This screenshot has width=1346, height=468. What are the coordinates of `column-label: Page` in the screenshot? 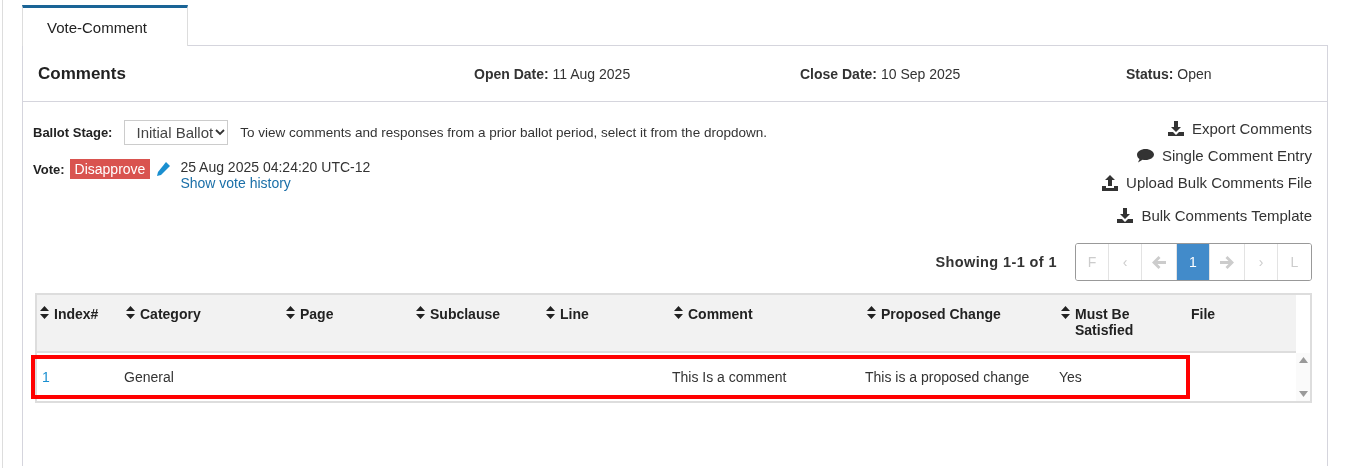 It's located at (317, 314).